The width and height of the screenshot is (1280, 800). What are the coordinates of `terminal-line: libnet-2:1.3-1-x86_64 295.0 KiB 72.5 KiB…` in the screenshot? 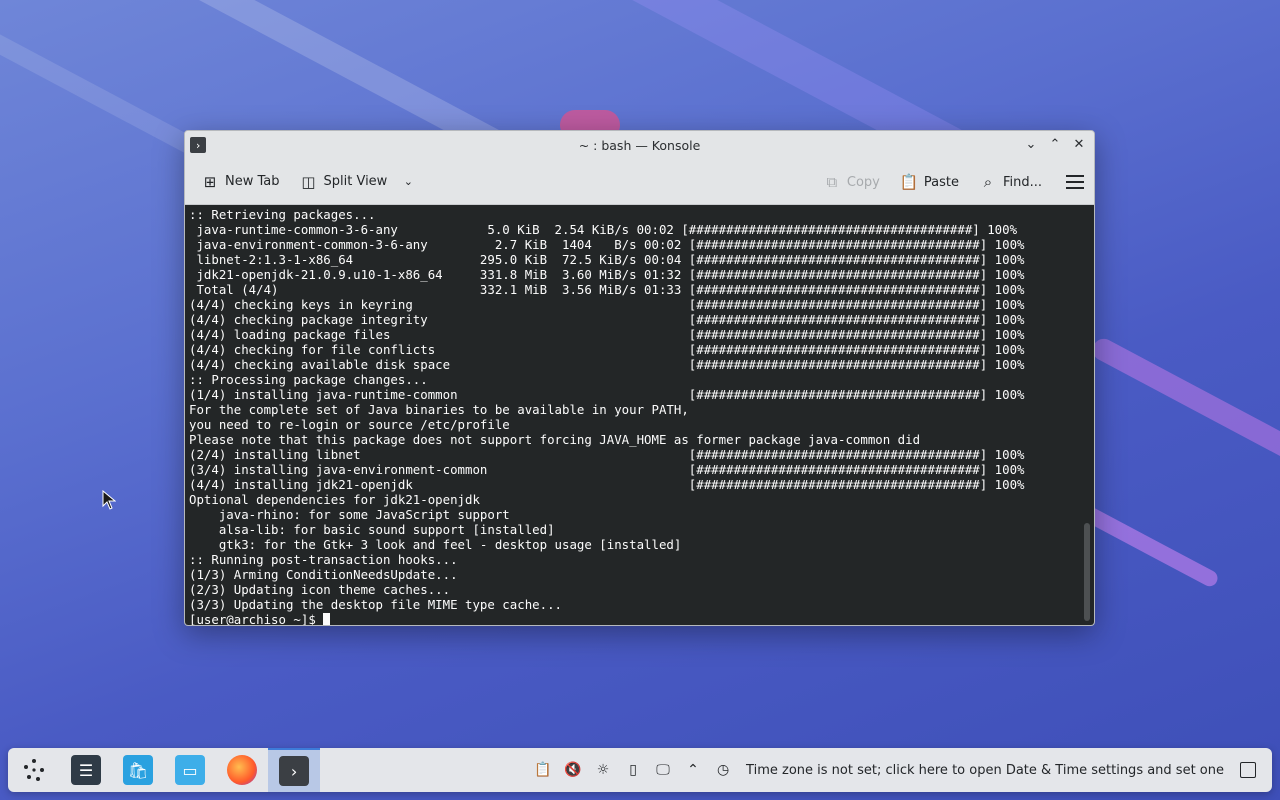 It's located at (607, 259).